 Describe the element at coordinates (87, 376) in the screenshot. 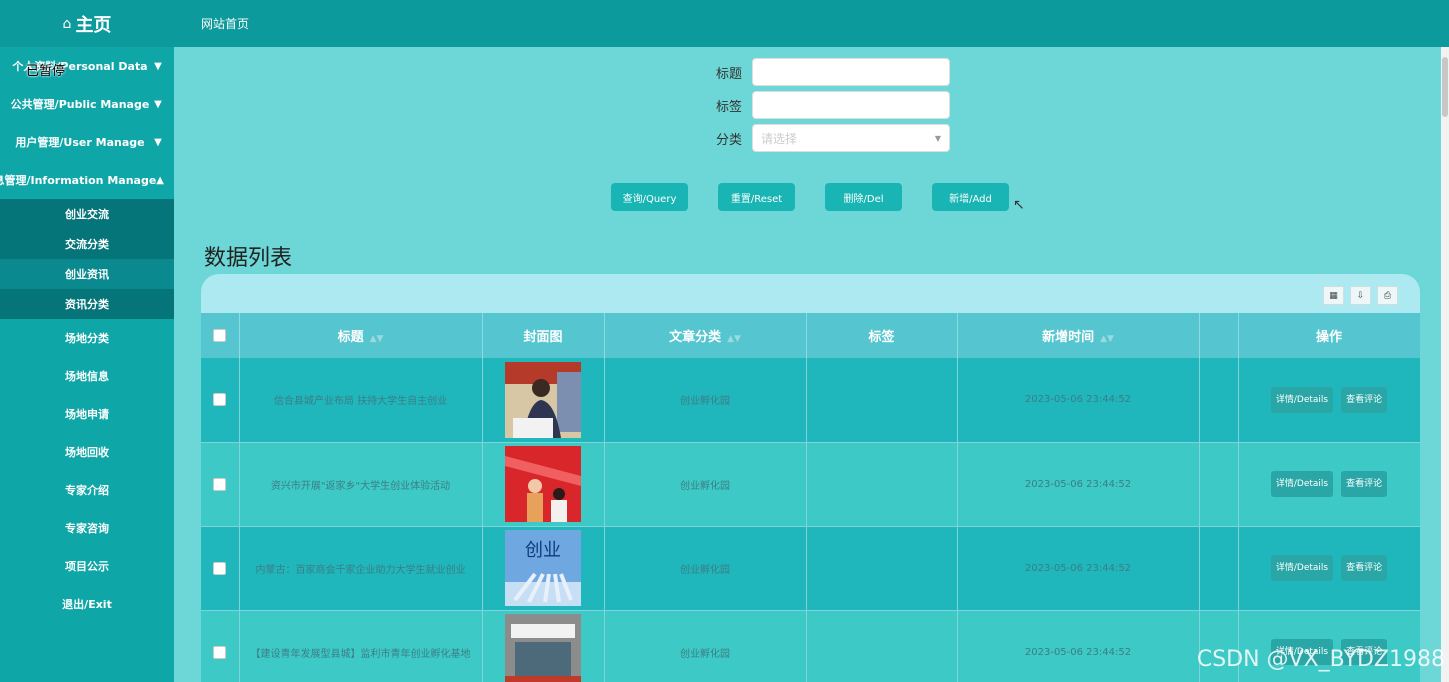

I see `sidebar-item-venue-info: 场地信息` at that location.